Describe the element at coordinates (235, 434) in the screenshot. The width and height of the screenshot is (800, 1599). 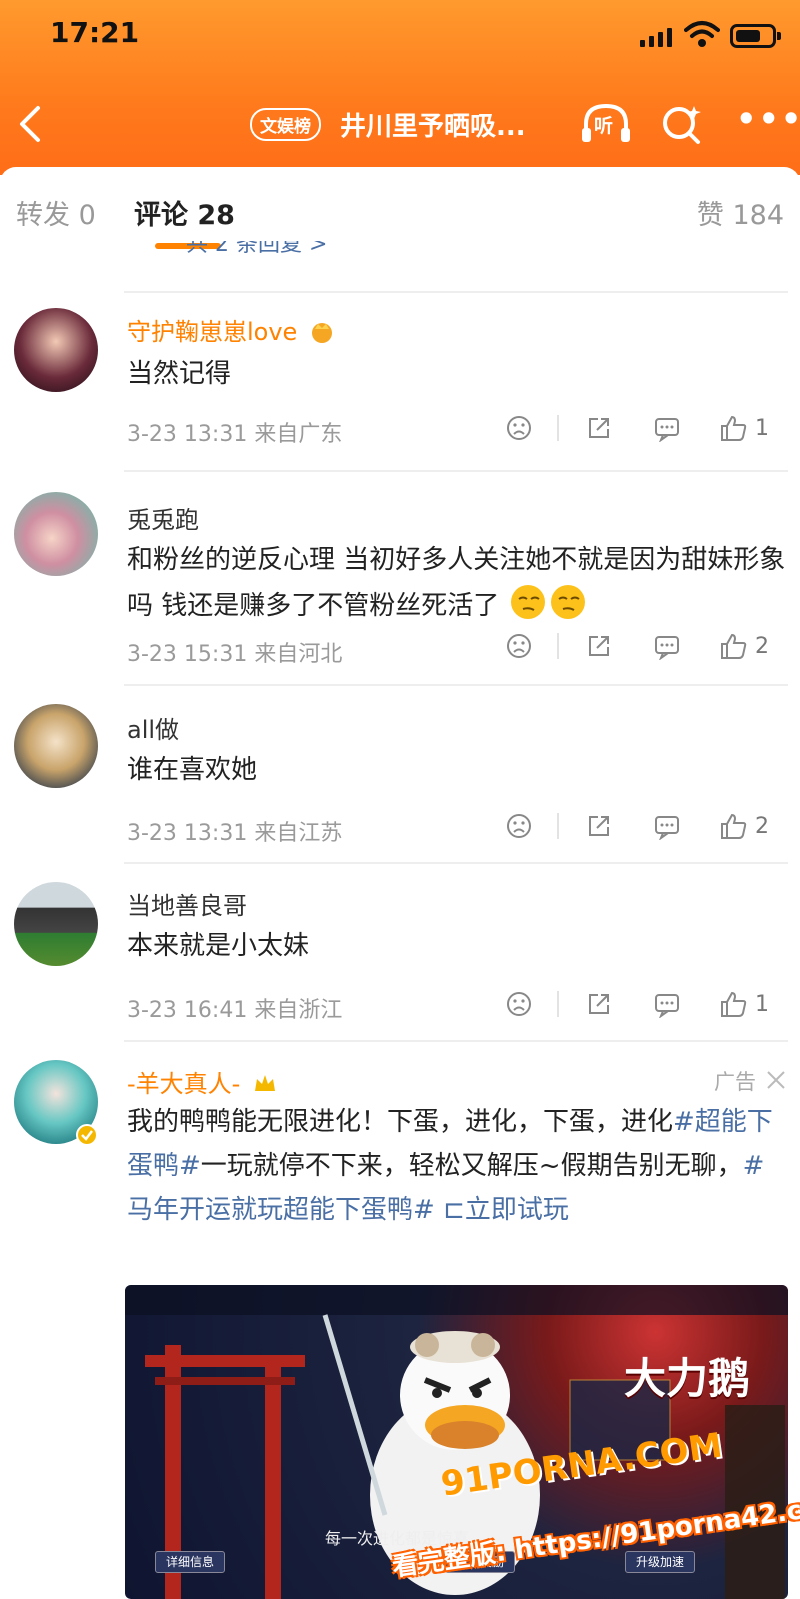
I see `comment-meta: 3-23 13:31 来自广东` at that location.